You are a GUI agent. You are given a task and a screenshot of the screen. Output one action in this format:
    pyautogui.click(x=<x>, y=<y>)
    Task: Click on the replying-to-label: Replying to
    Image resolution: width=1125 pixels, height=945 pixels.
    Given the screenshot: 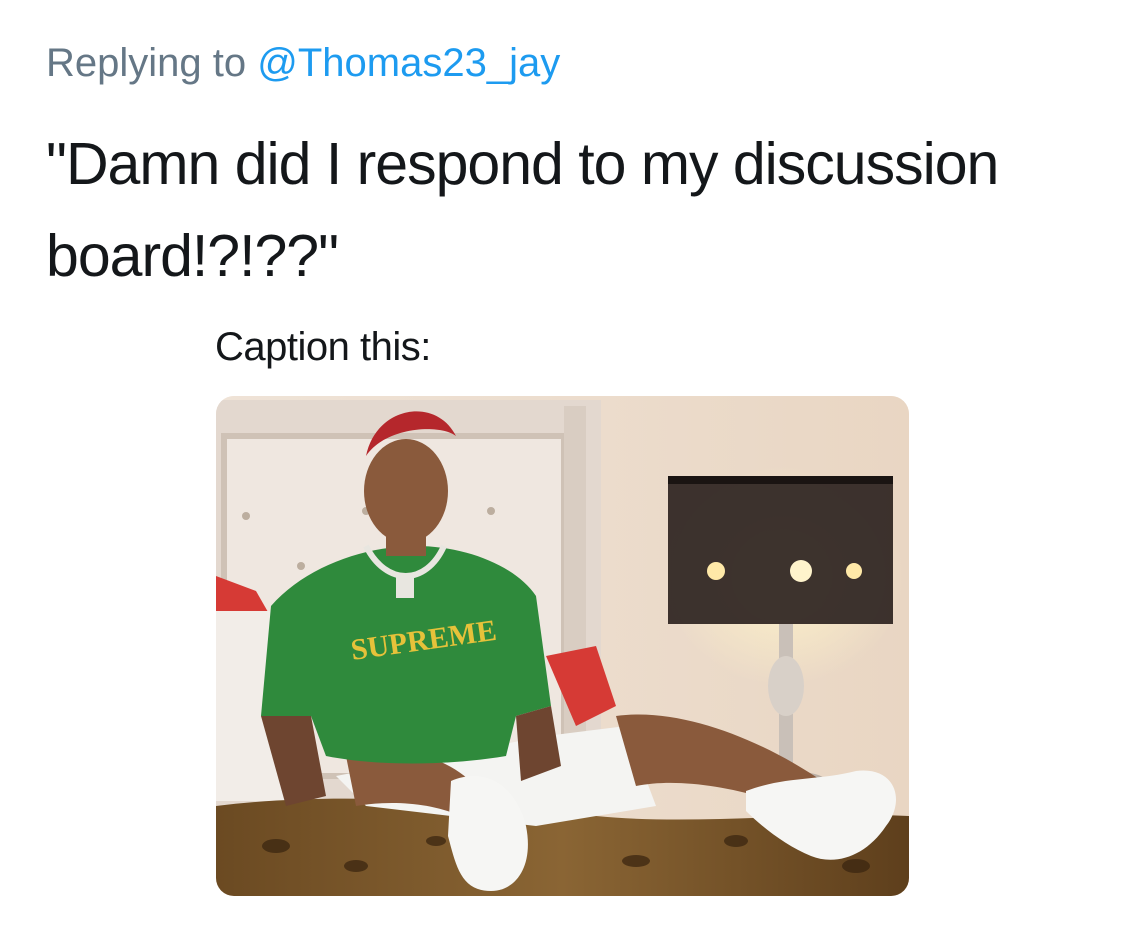 What is the action you would take?
    pyautogui.click(x=146, y=63)
    